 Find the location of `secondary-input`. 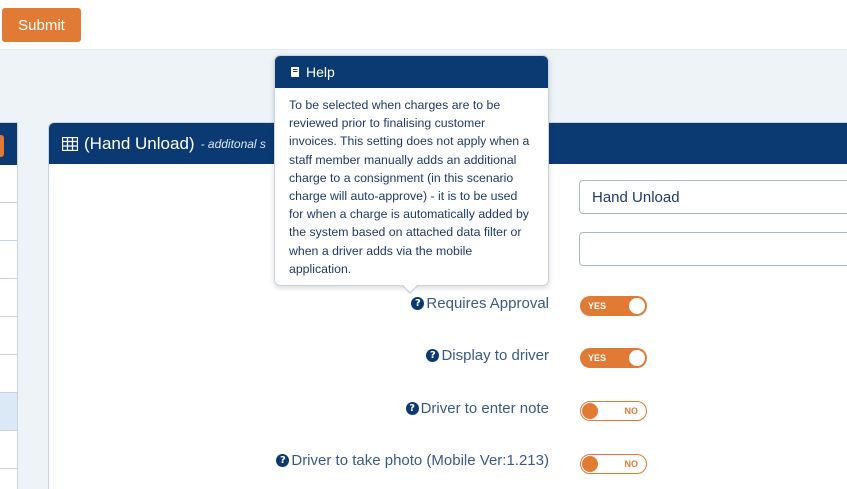

secondary-input is located at coordinates (713, 249).